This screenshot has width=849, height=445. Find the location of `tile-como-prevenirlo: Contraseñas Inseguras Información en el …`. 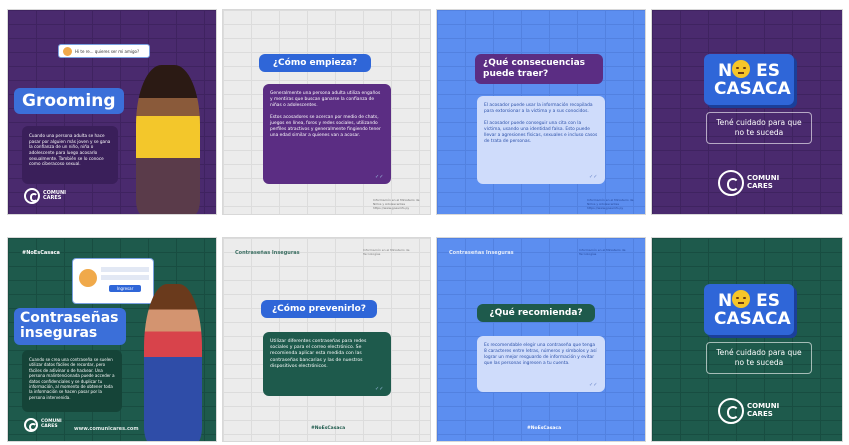

tile-como-prevenirlo: Contraseñas Inseguras Información en el … is located at coordinates (326, 339).